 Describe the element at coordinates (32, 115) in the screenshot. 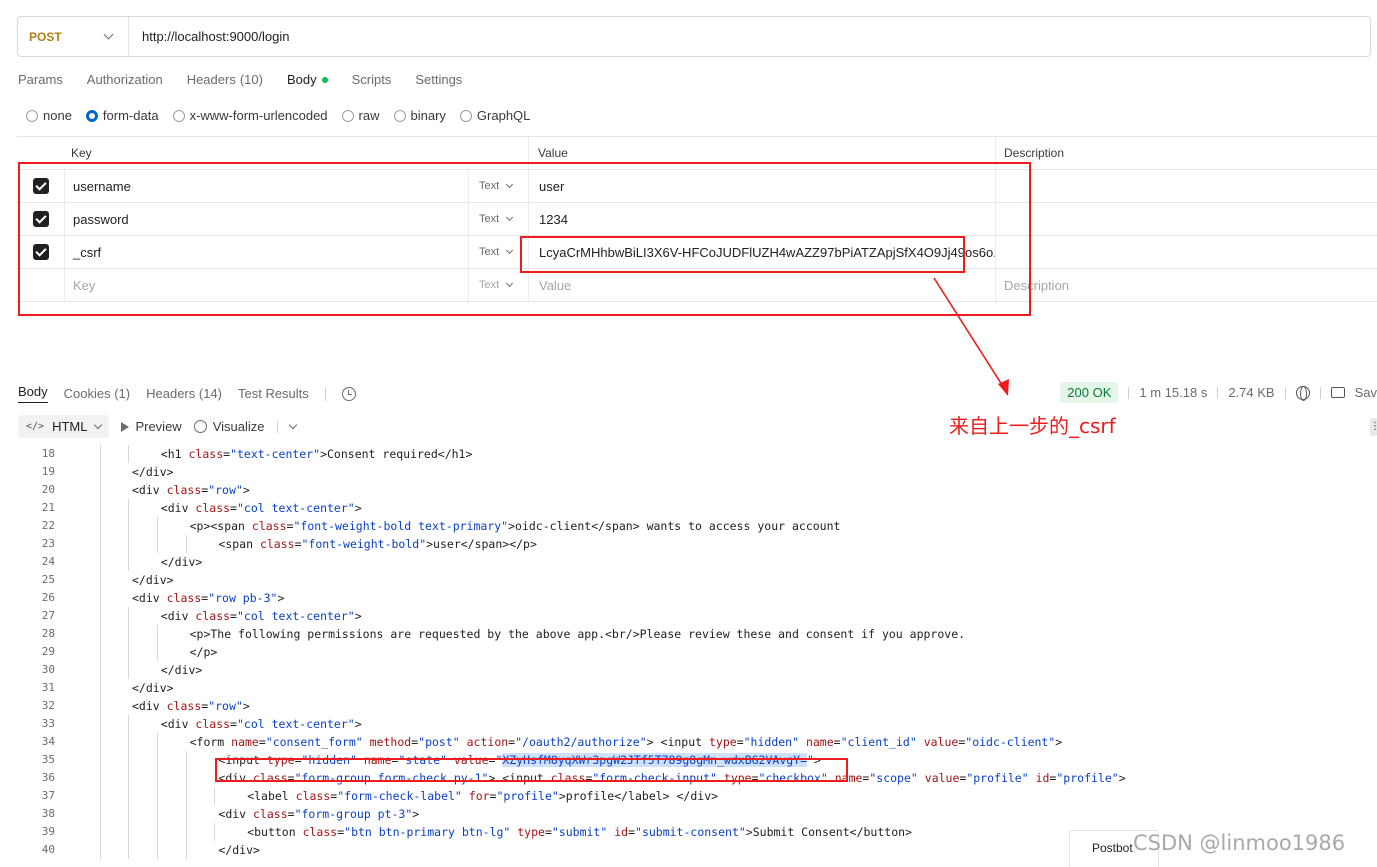

I see `radio-icon` at that location.